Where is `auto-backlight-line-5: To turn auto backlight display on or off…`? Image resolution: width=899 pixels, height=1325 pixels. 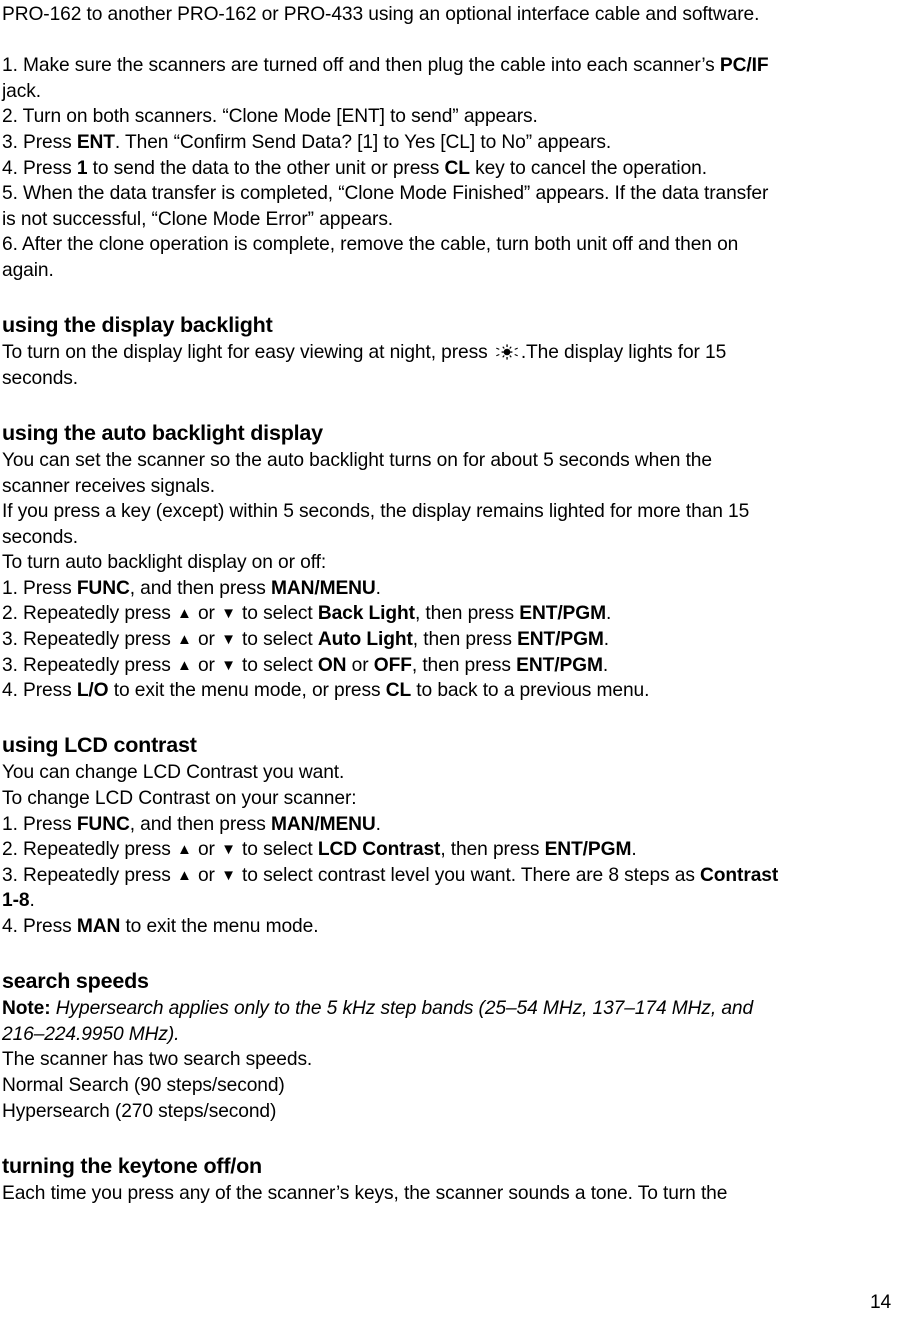
auto-backlight-line-5: To turn auto backlight display on or off… is located at coordinates (164, 563).